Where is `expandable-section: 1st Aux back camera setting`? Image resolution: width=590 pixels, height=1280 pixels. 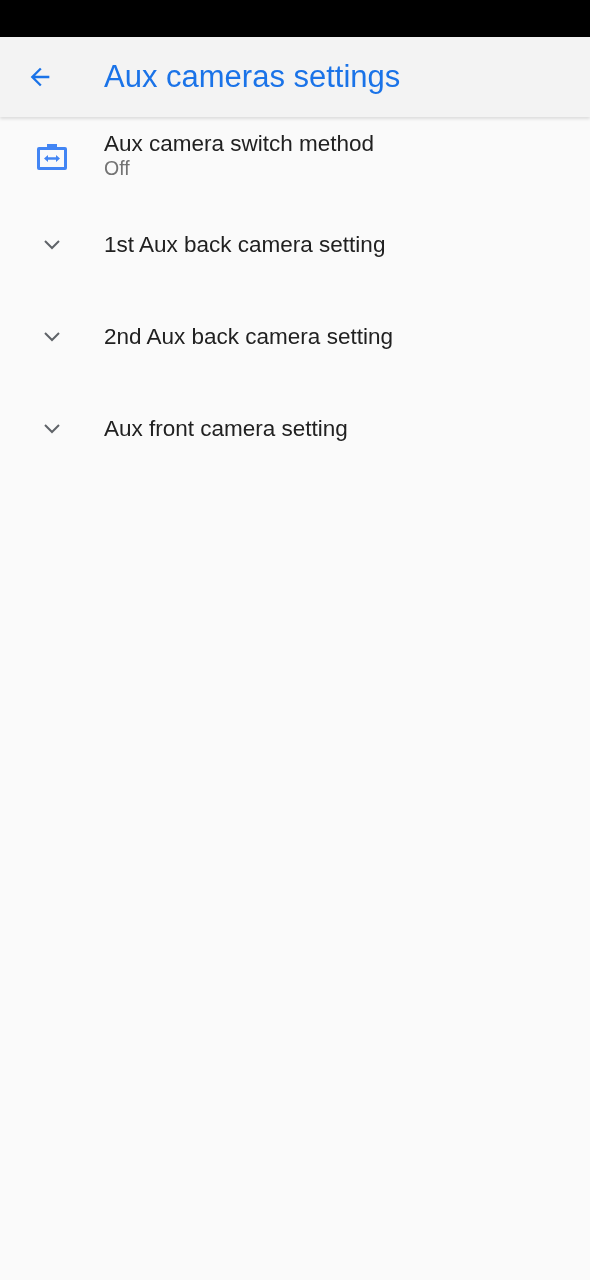 expandable-section: 1st Aux back camera setting is located at coordinates (295, 244).